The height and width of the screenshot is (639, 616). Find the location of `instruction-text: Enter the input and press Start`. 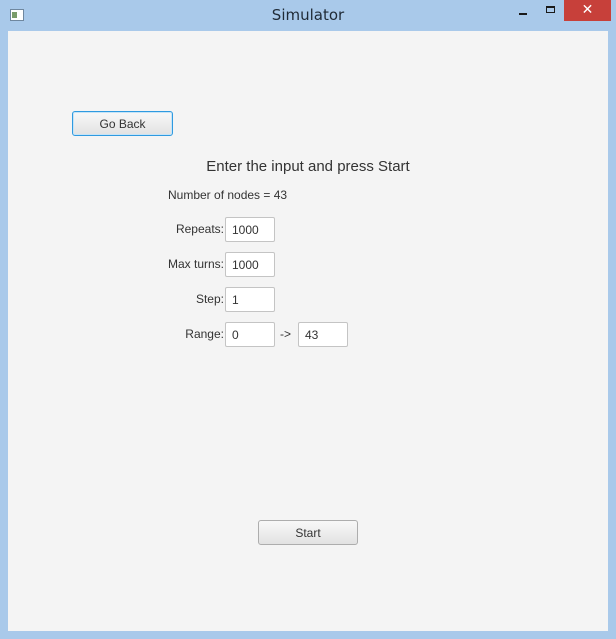

instruction-text: Enter the input and press Start is located at coordinates (308, 166).